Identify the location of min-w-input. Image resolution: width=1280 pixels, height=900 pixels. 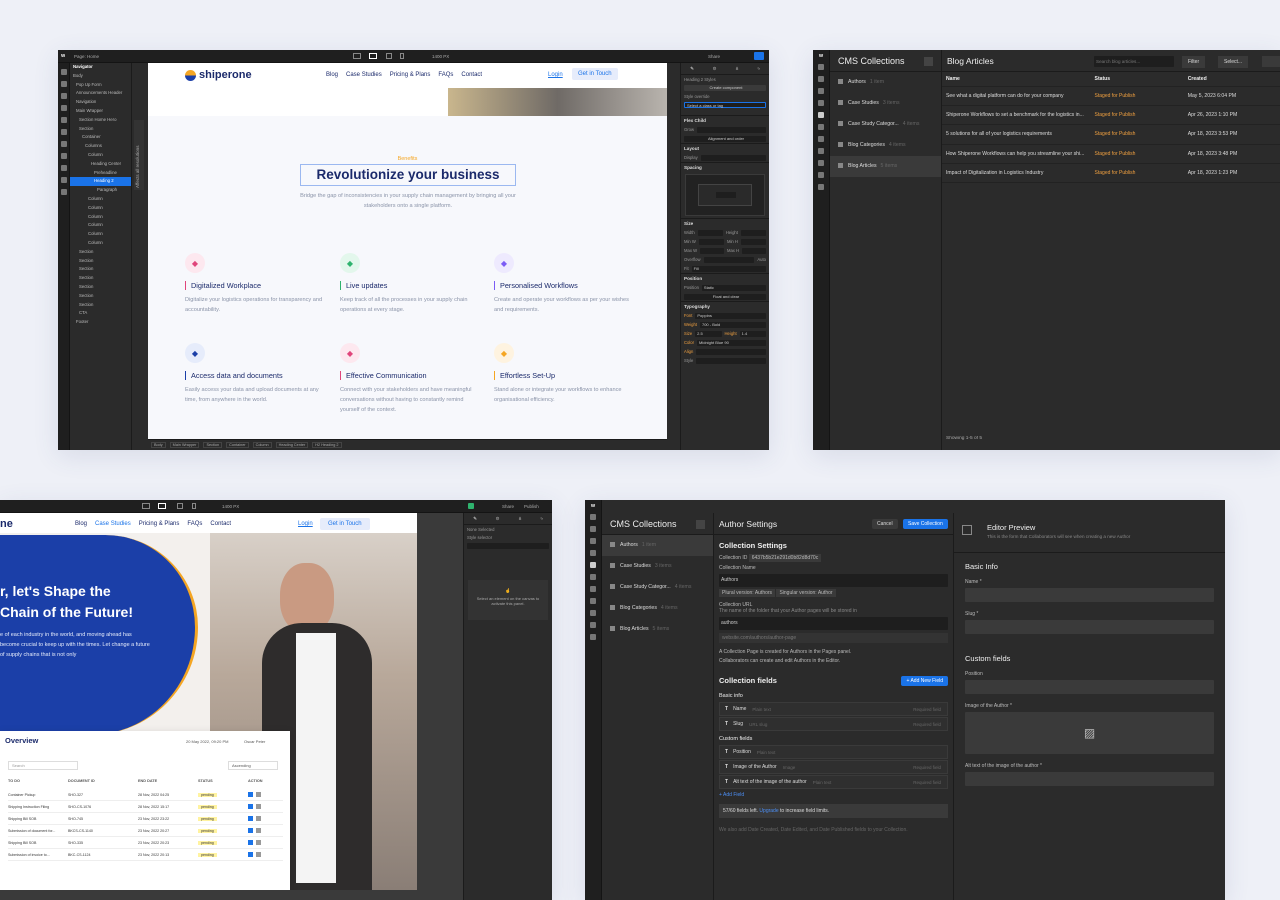
(711, 241).